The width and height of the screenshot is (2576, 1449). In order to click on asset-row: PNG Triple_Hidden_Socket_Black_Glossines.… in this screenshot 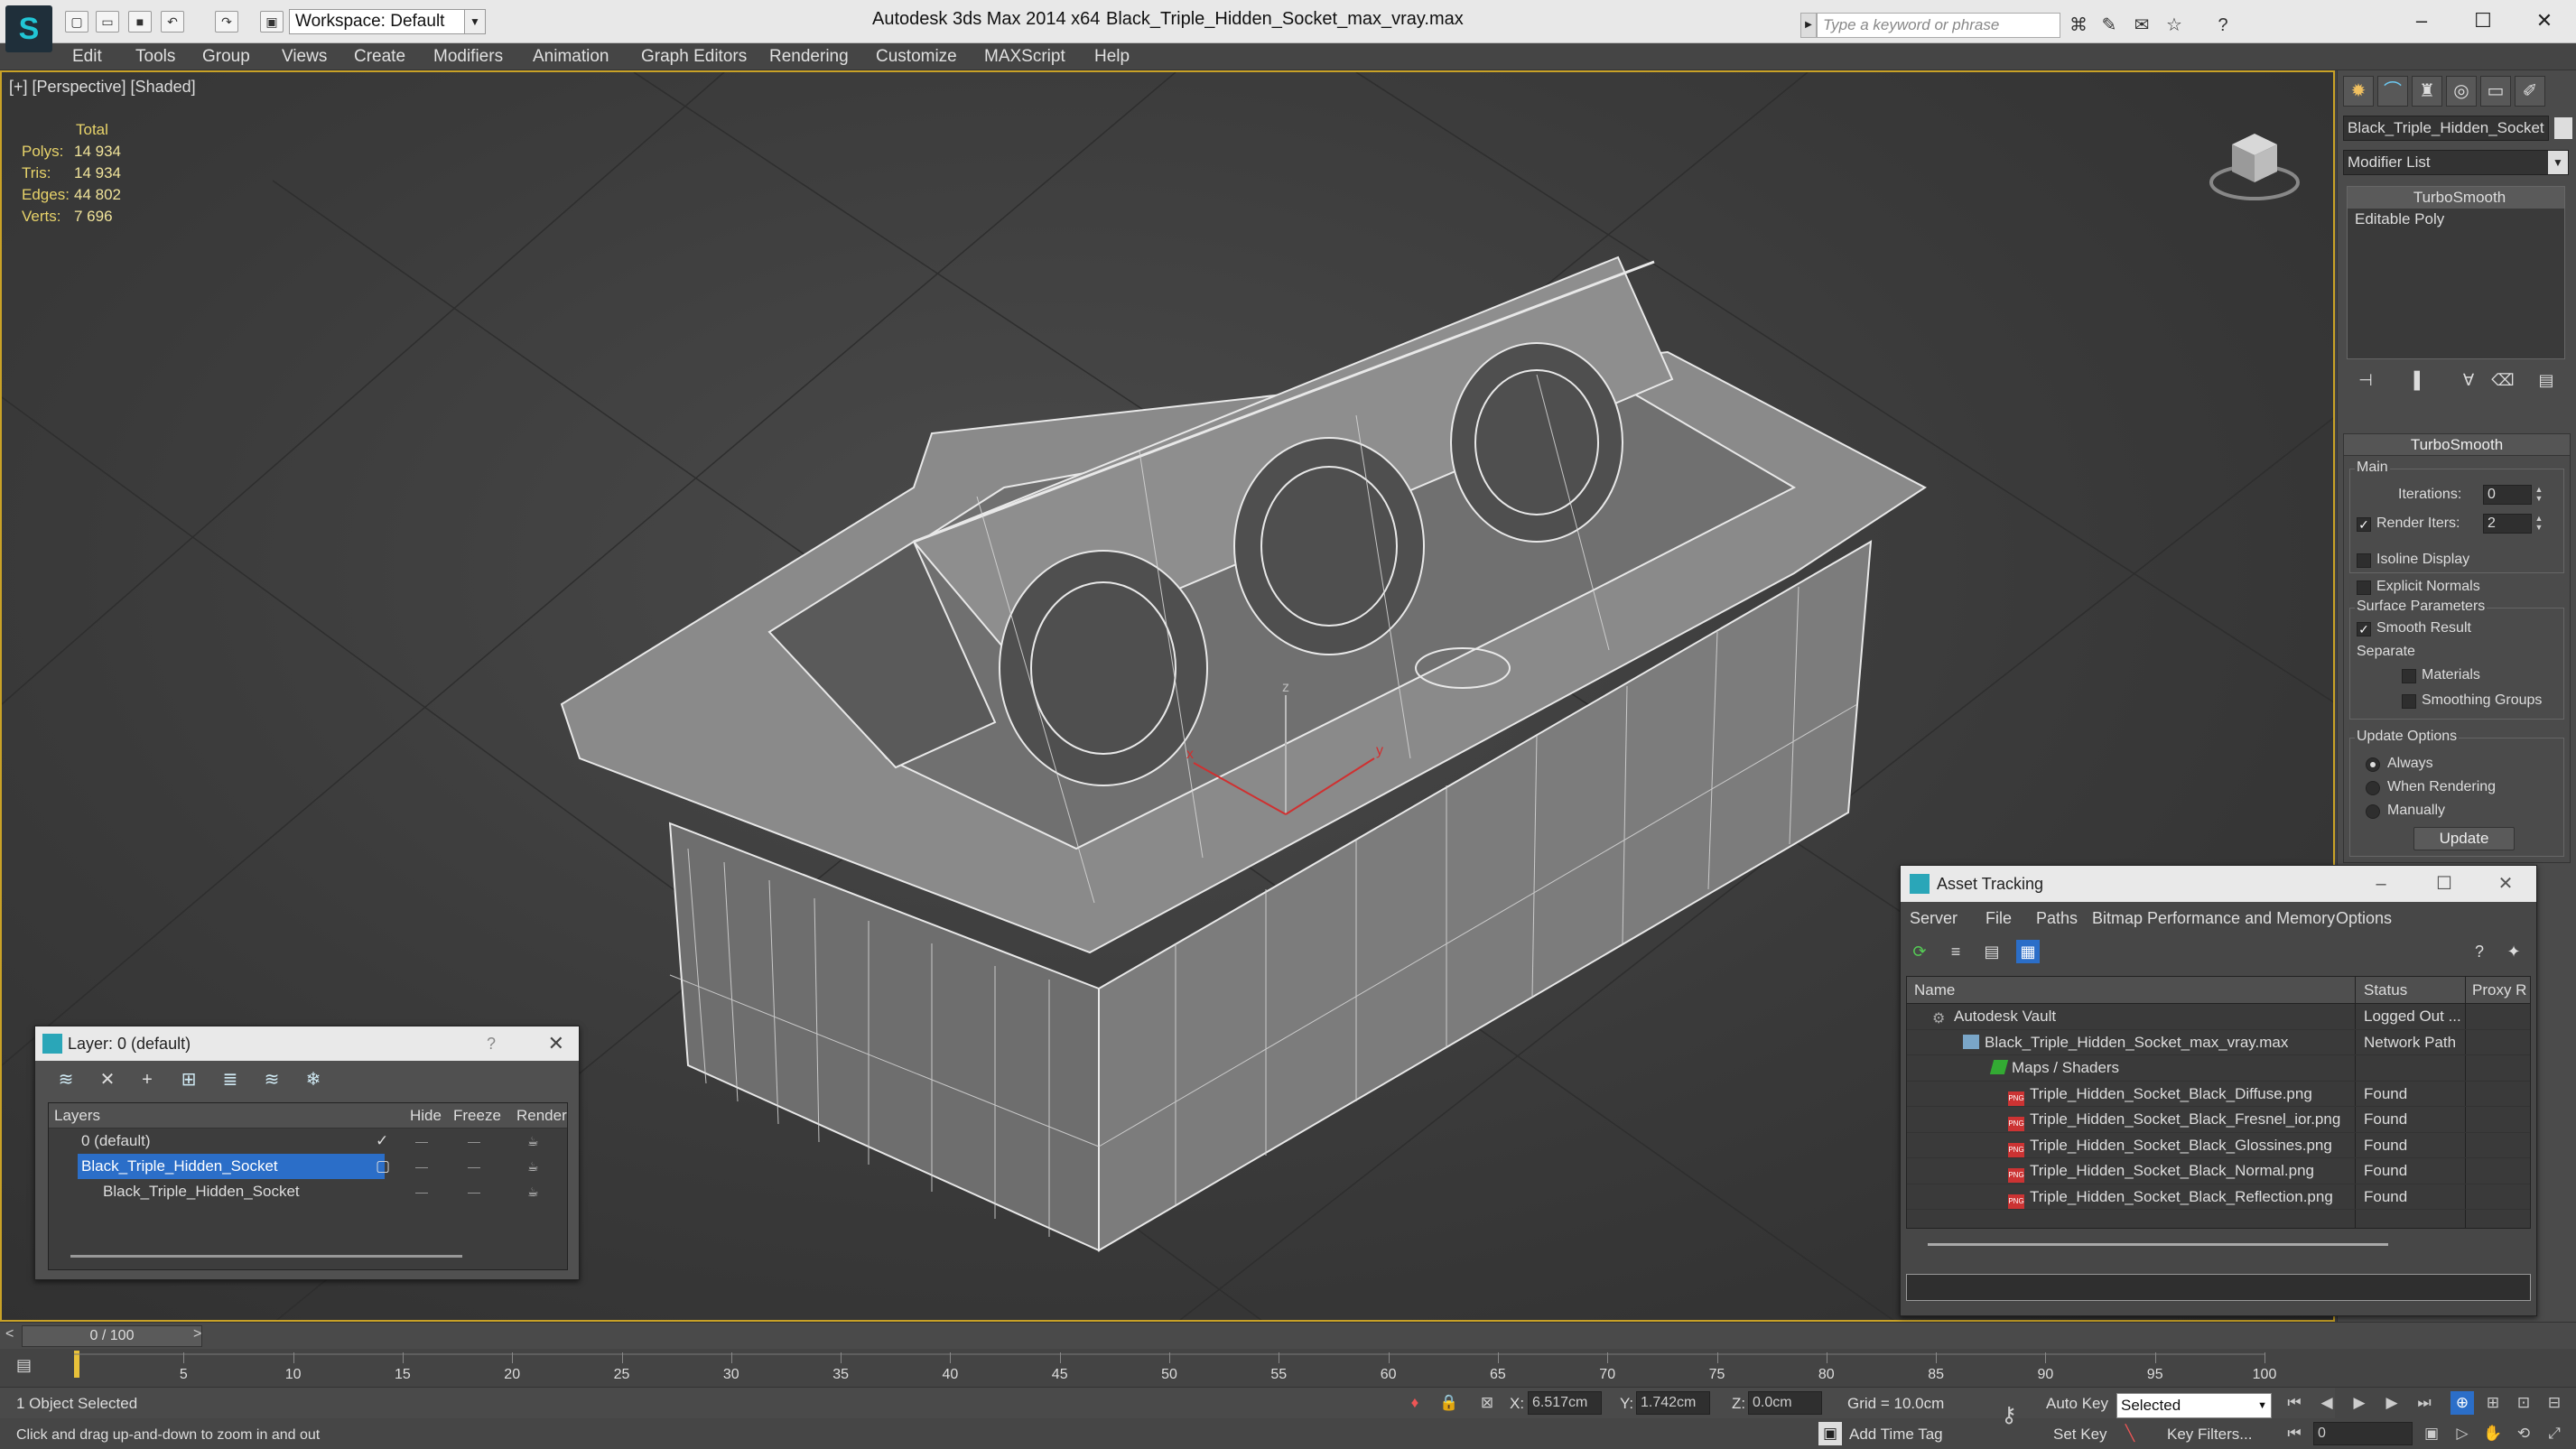, I will do `click(2218, 1145)`.